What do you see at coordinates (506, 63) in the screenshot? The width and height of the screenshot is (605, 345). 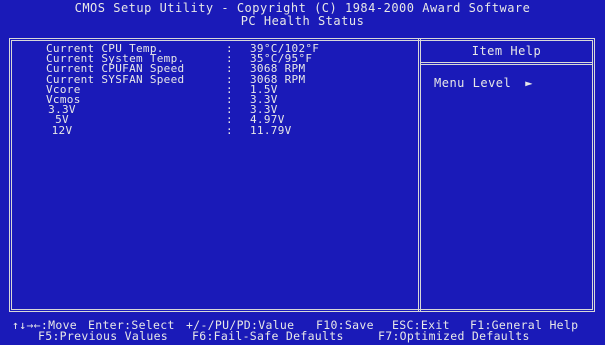 I see `help-title-separator` at bounding box center [506, 63].